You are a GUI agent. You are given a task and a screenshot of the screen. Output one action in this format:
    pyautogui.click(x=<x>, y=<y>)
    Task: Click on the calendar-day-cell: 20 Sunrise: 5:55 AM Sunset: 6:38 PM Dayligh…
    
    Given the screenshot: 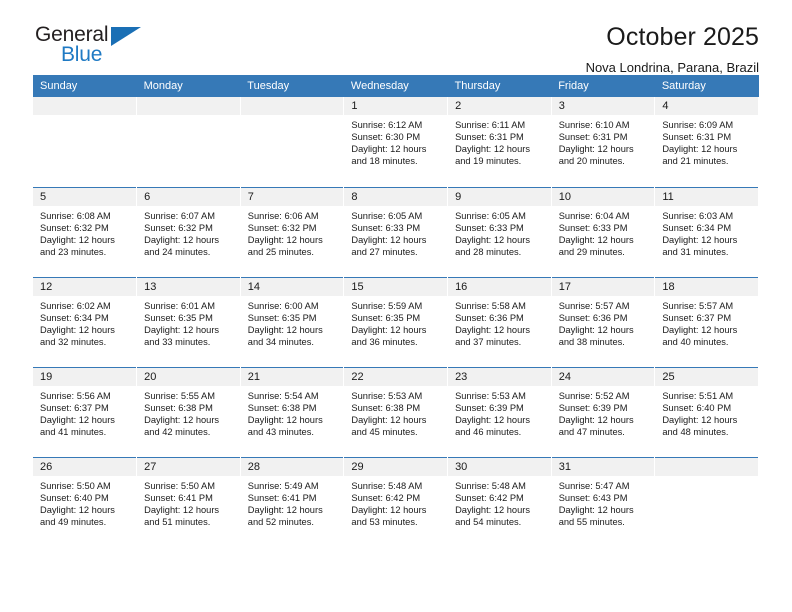 What is the action you would take?
    pyautogui.click(x=188, y=412)
    